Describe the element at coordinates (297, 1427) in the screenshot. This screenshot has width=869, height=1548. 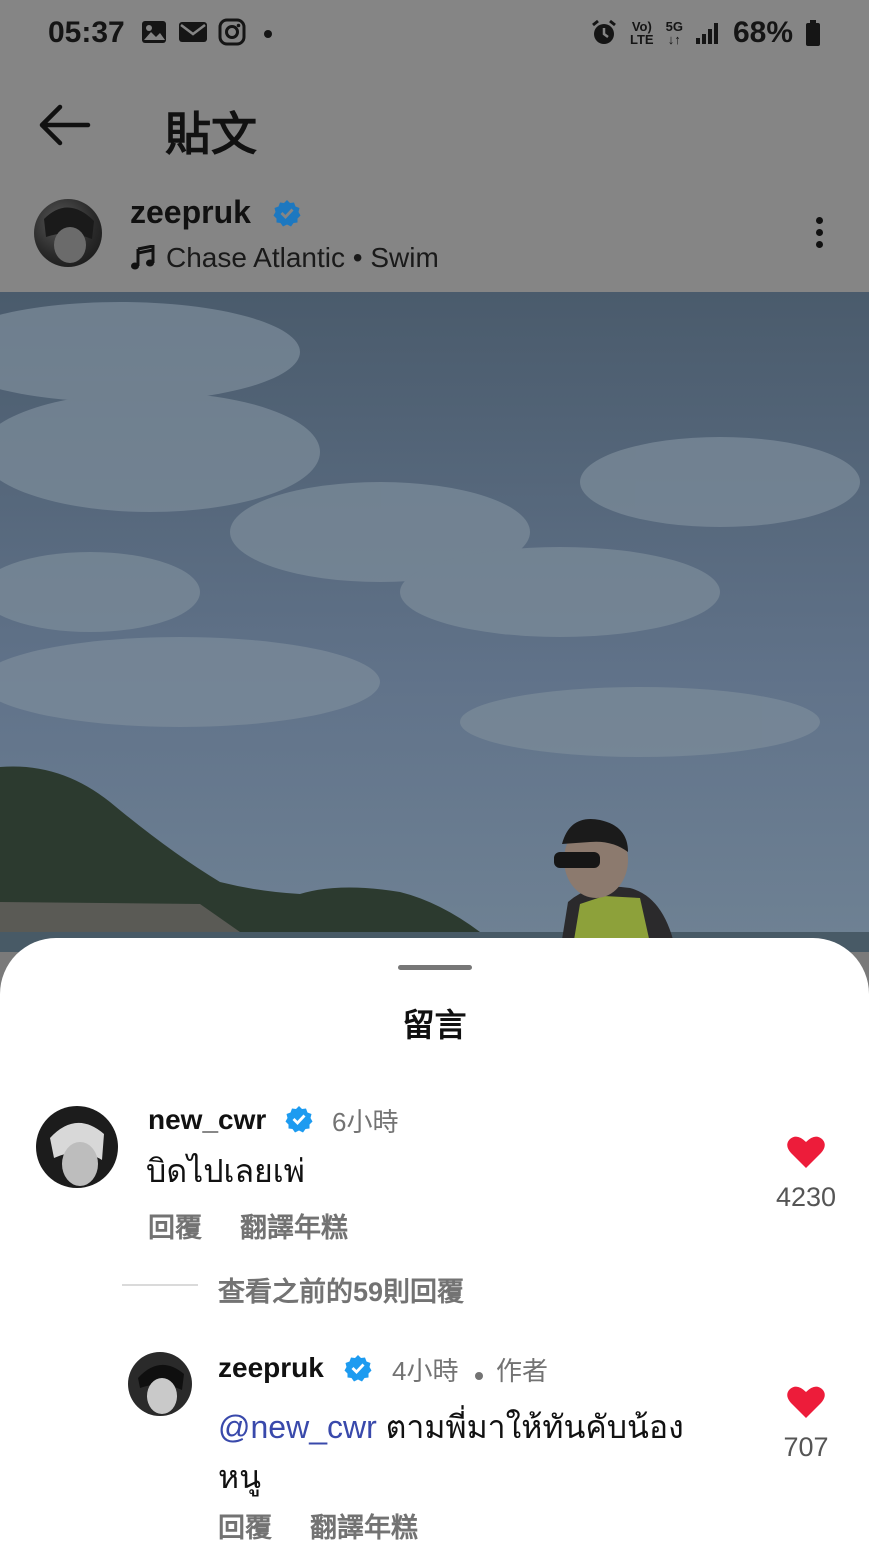
I see `mention-link: @new_cwr` at that location.